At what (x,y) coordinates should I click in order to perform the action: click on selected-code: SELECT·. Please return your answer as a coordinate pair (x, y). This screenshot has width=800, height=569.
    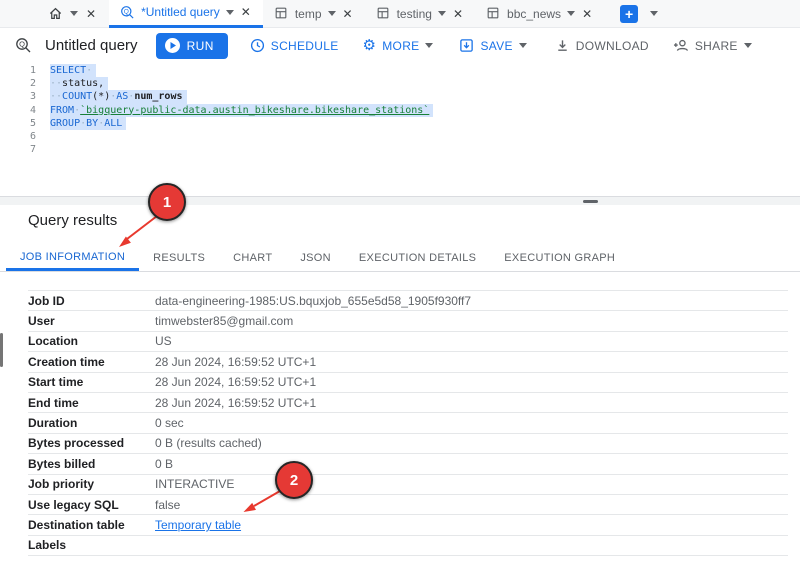
    Looking at the image, I should click on (73, 71).